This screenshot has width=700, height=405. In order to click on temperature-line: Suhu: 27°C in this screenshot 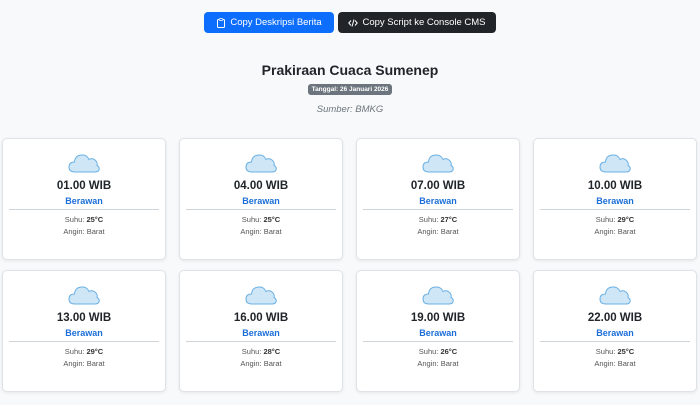, I will do `click(438, 219)`.